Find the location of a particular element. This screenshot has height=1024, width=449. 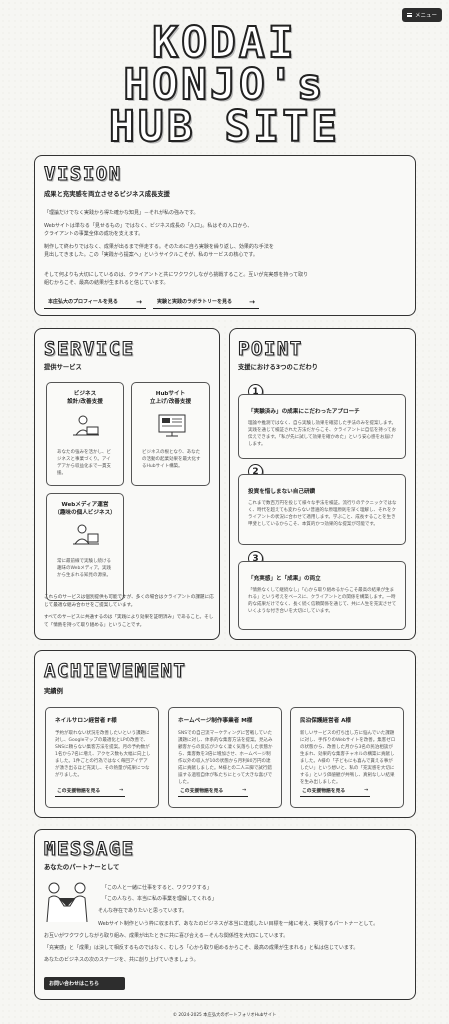

point-heading: 「実験済み」の成果にこだわったアプローチ is located at coordinates (304, 412).